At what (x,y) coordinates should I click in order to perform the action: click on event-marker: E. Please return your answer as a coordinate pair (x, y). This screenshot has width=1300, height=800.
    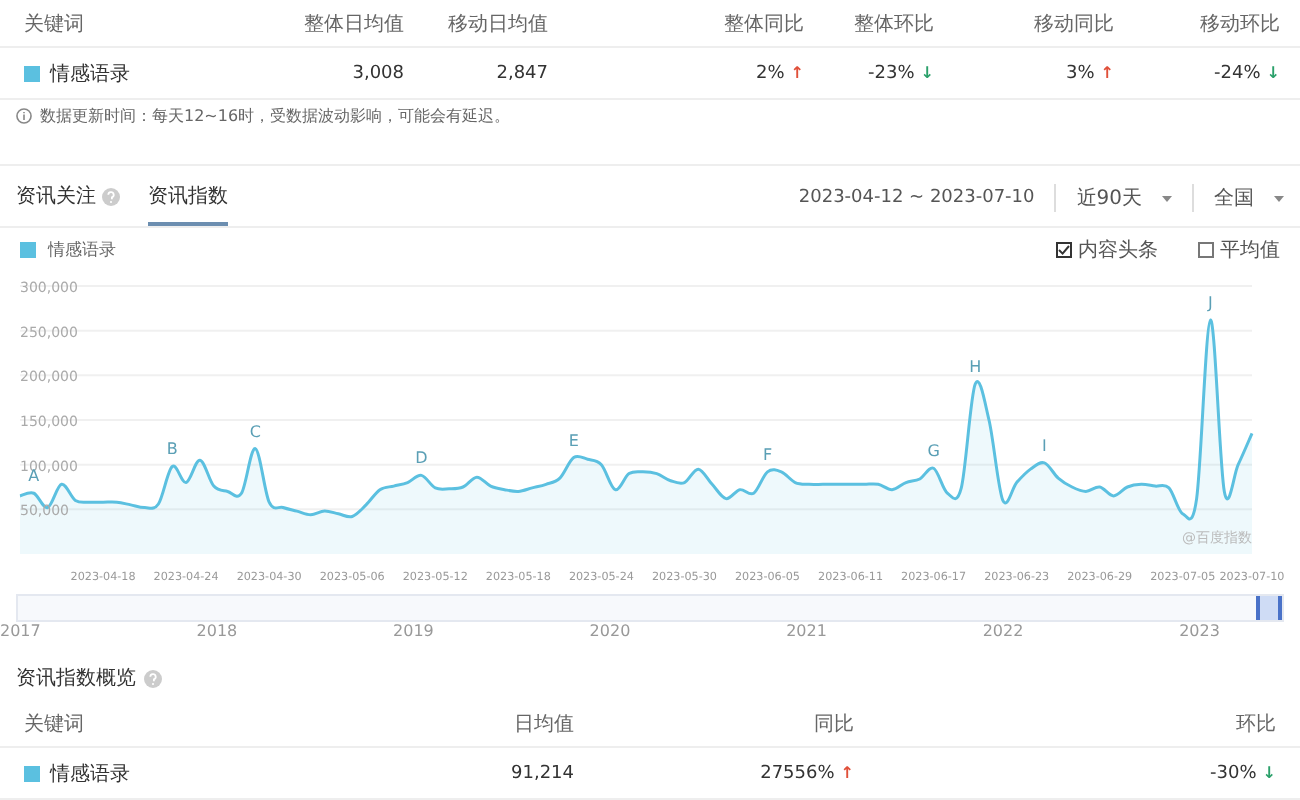
    Looking at the image, I should click on (573, 440).